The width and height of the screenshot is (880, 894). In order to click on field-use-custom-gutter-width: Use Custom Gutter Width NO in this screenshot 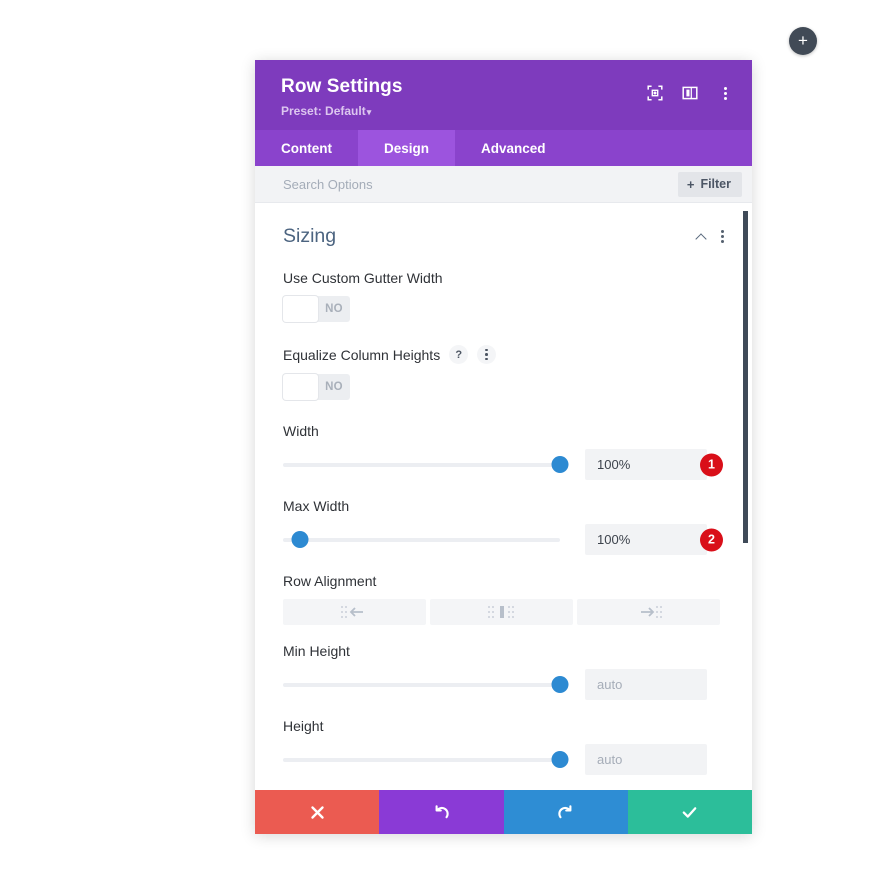, I will do `click(503, 289)`.